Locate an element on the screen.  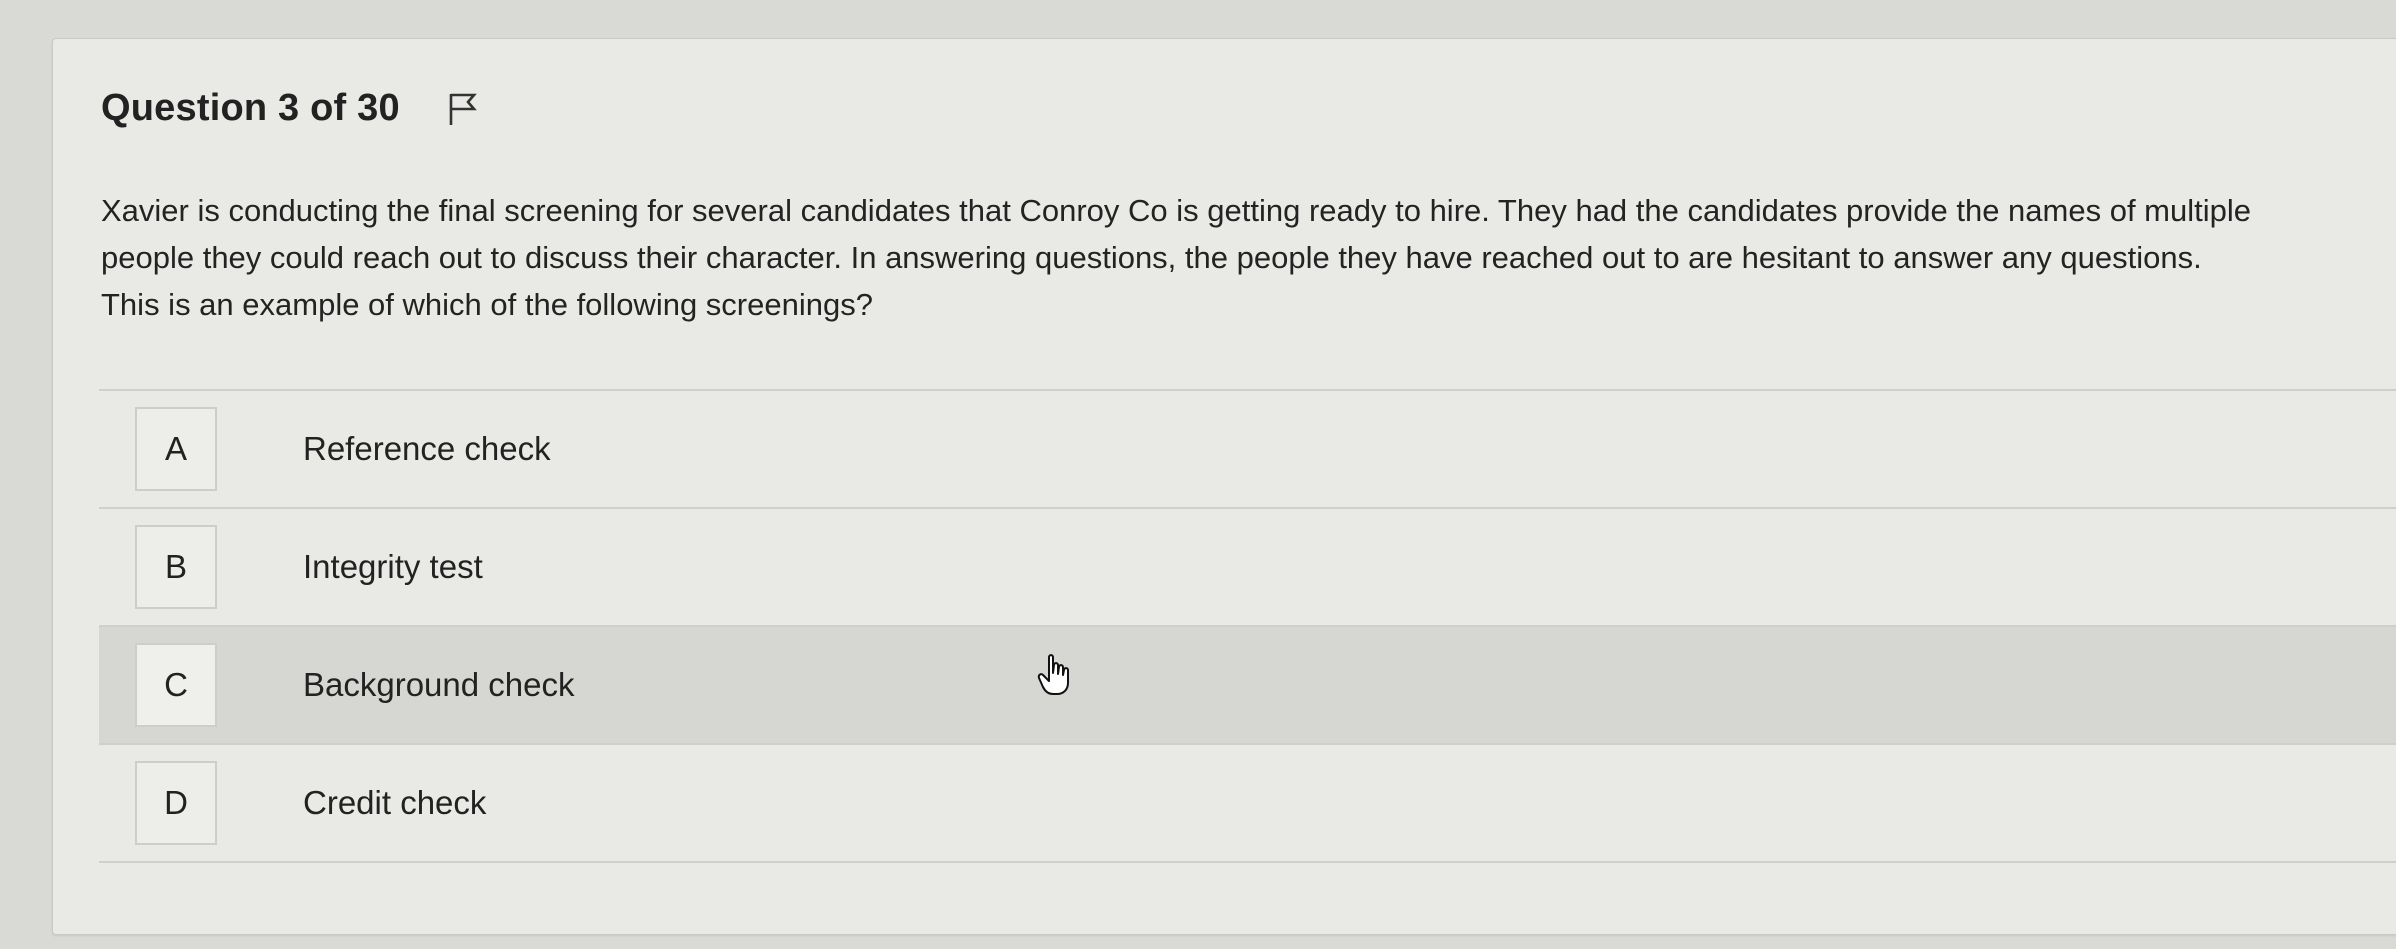
option-label: Background check is located at coordinates (439, 684).